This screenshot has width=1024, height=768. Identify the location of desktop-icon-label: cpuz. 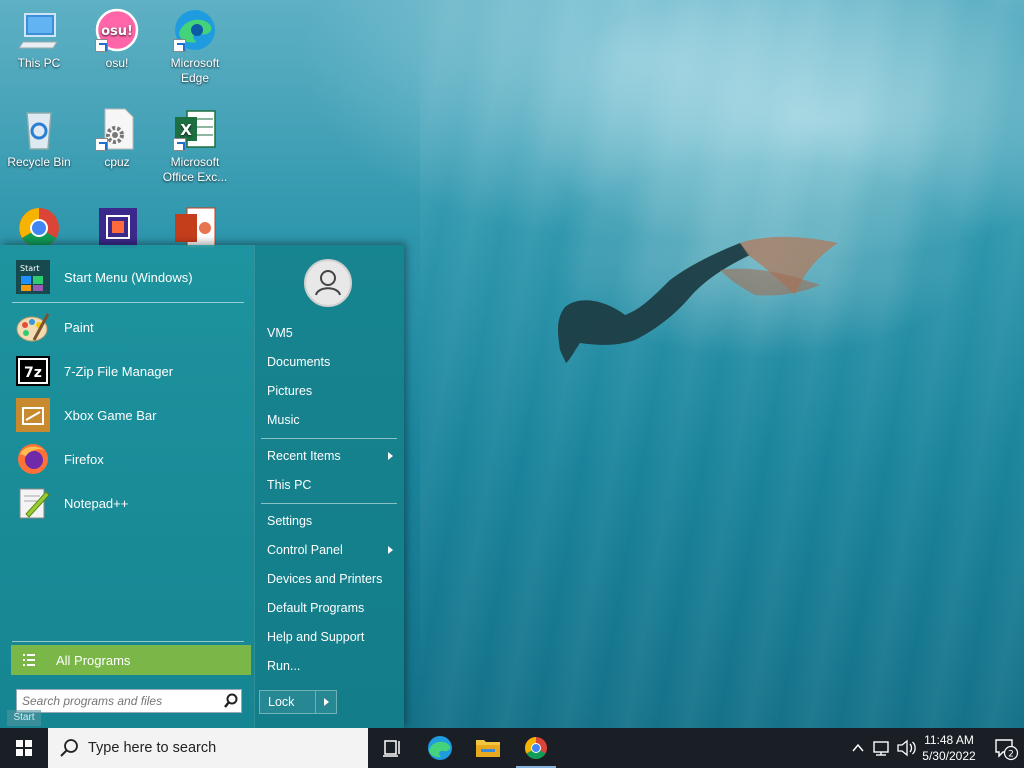
(117, 162).